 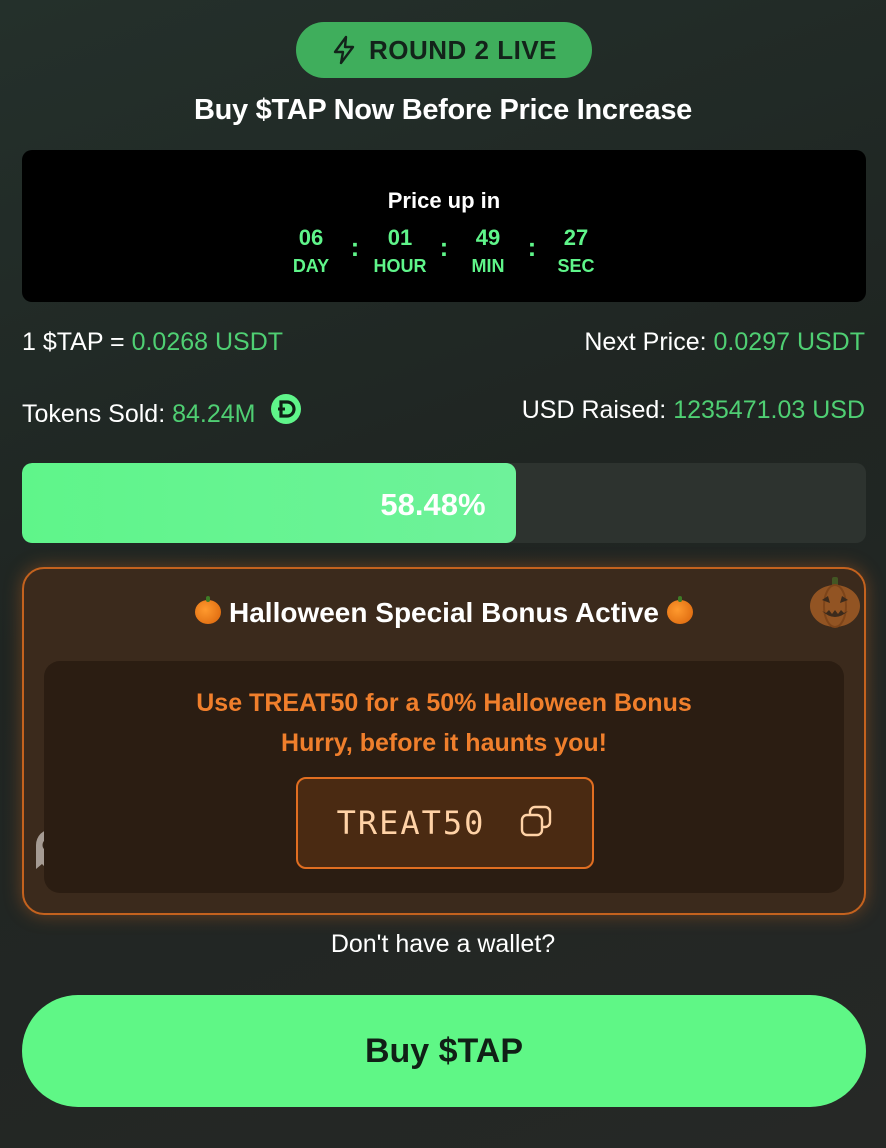 I want to click on countdown-minutes-value: 49, so click(x=488, y=237).